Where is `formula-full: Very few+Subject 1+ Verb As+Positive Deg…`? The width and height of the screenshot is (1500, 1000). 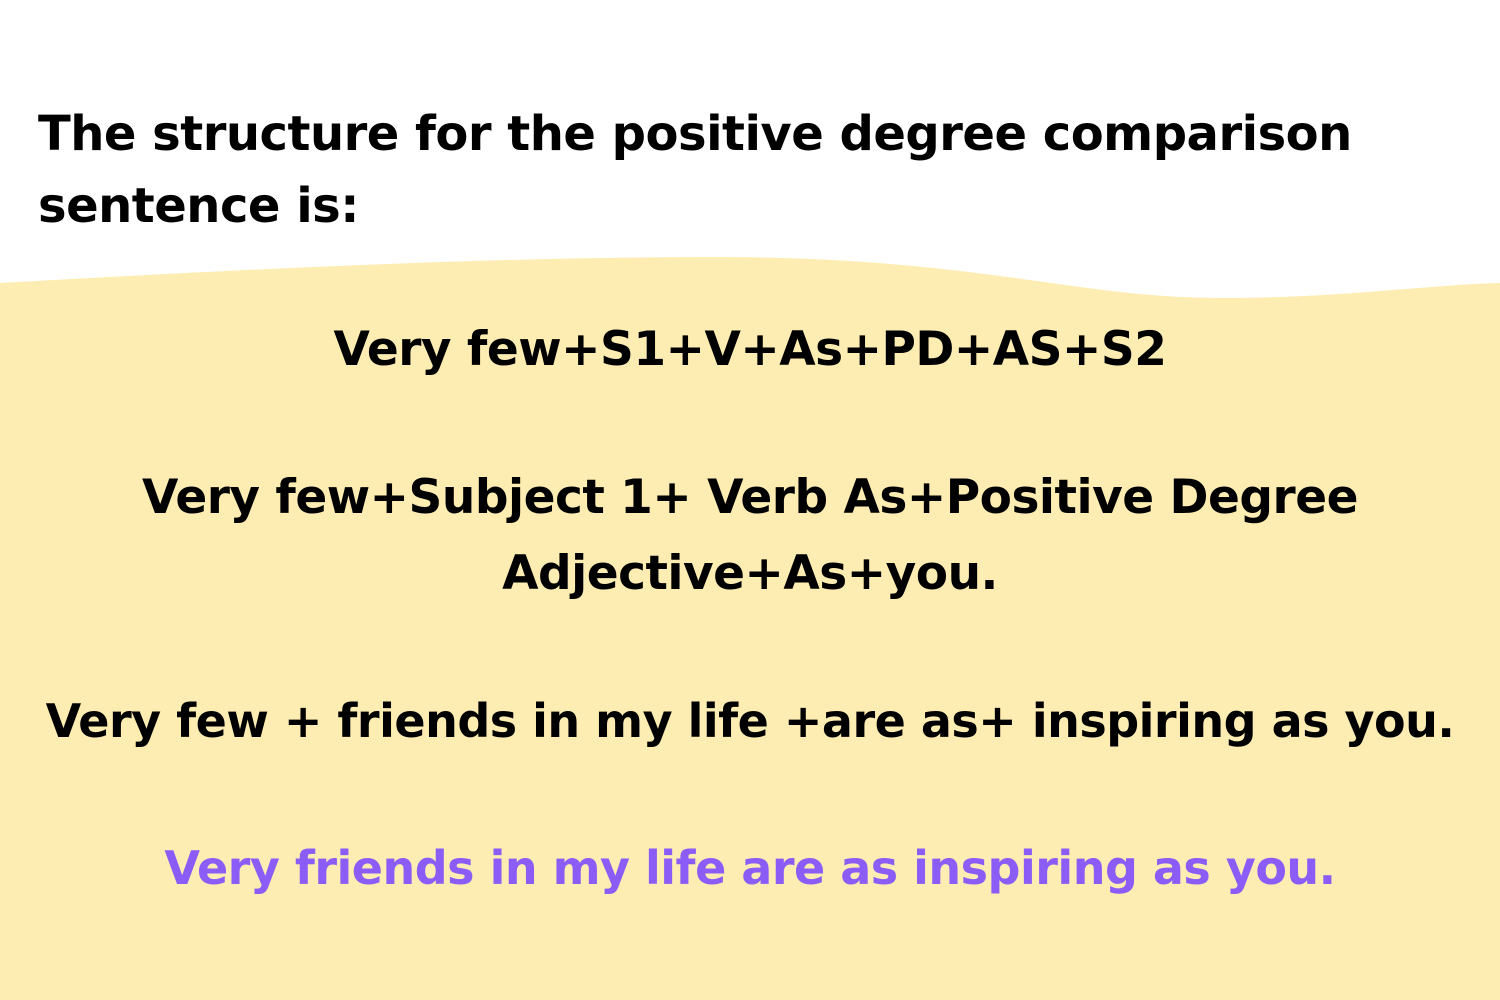 formula-full: Very few+Subject 1+ Verb As+Positive Deg… is located at coordinates (750, 535).